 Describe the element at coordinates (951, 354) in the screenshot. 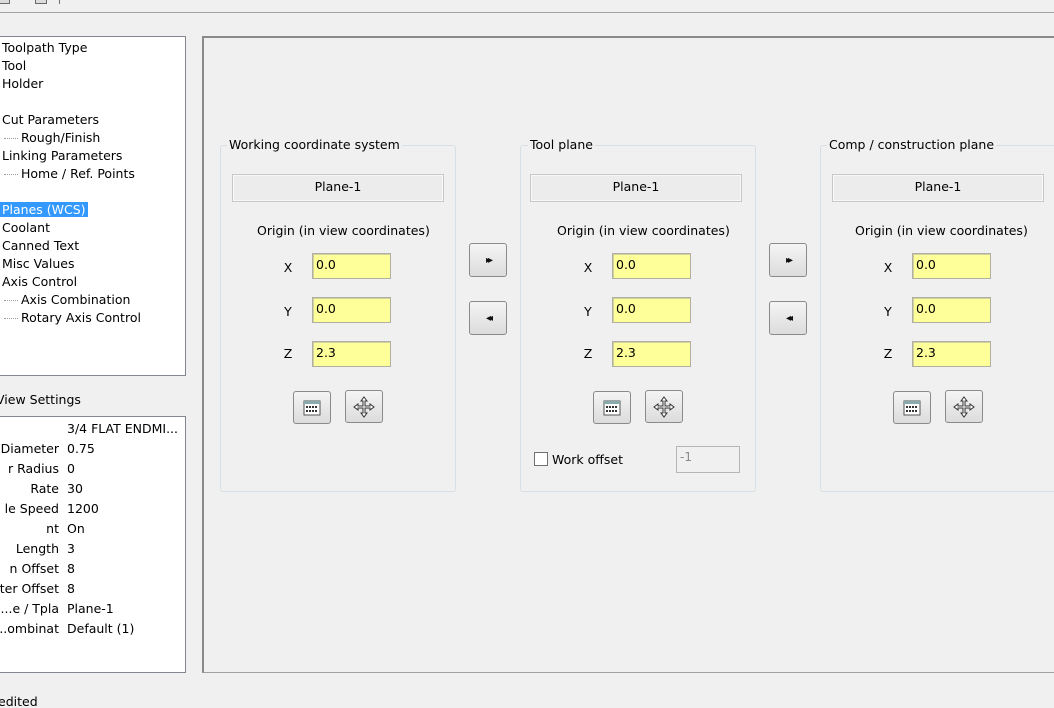

I see `comp-z-field: 2.3` at that location.